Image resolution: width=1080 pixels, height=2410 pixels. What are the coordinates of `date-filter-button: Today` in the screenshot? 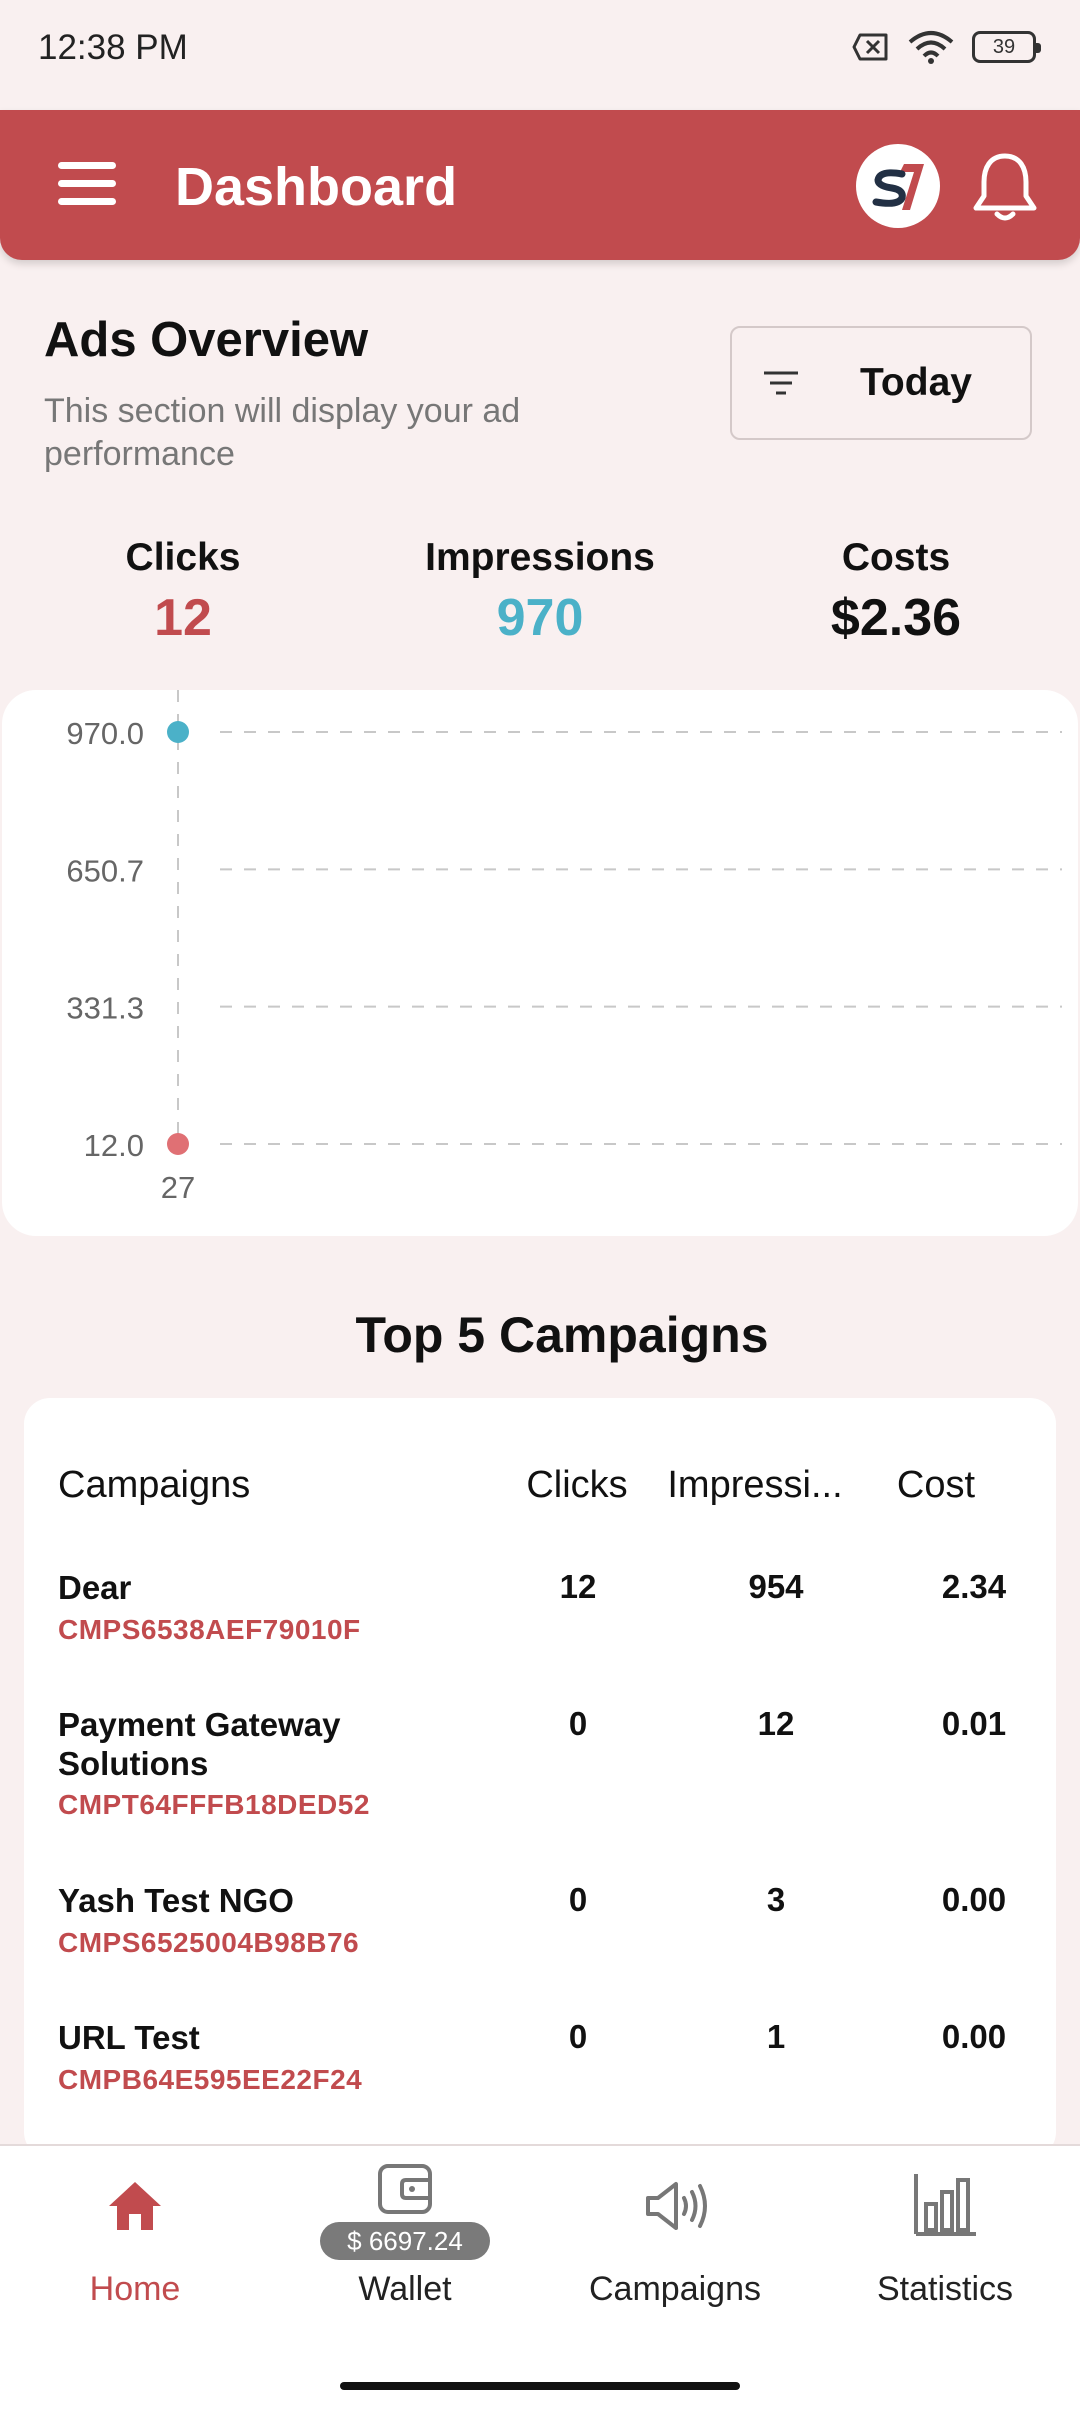 It's located at (881, 383).